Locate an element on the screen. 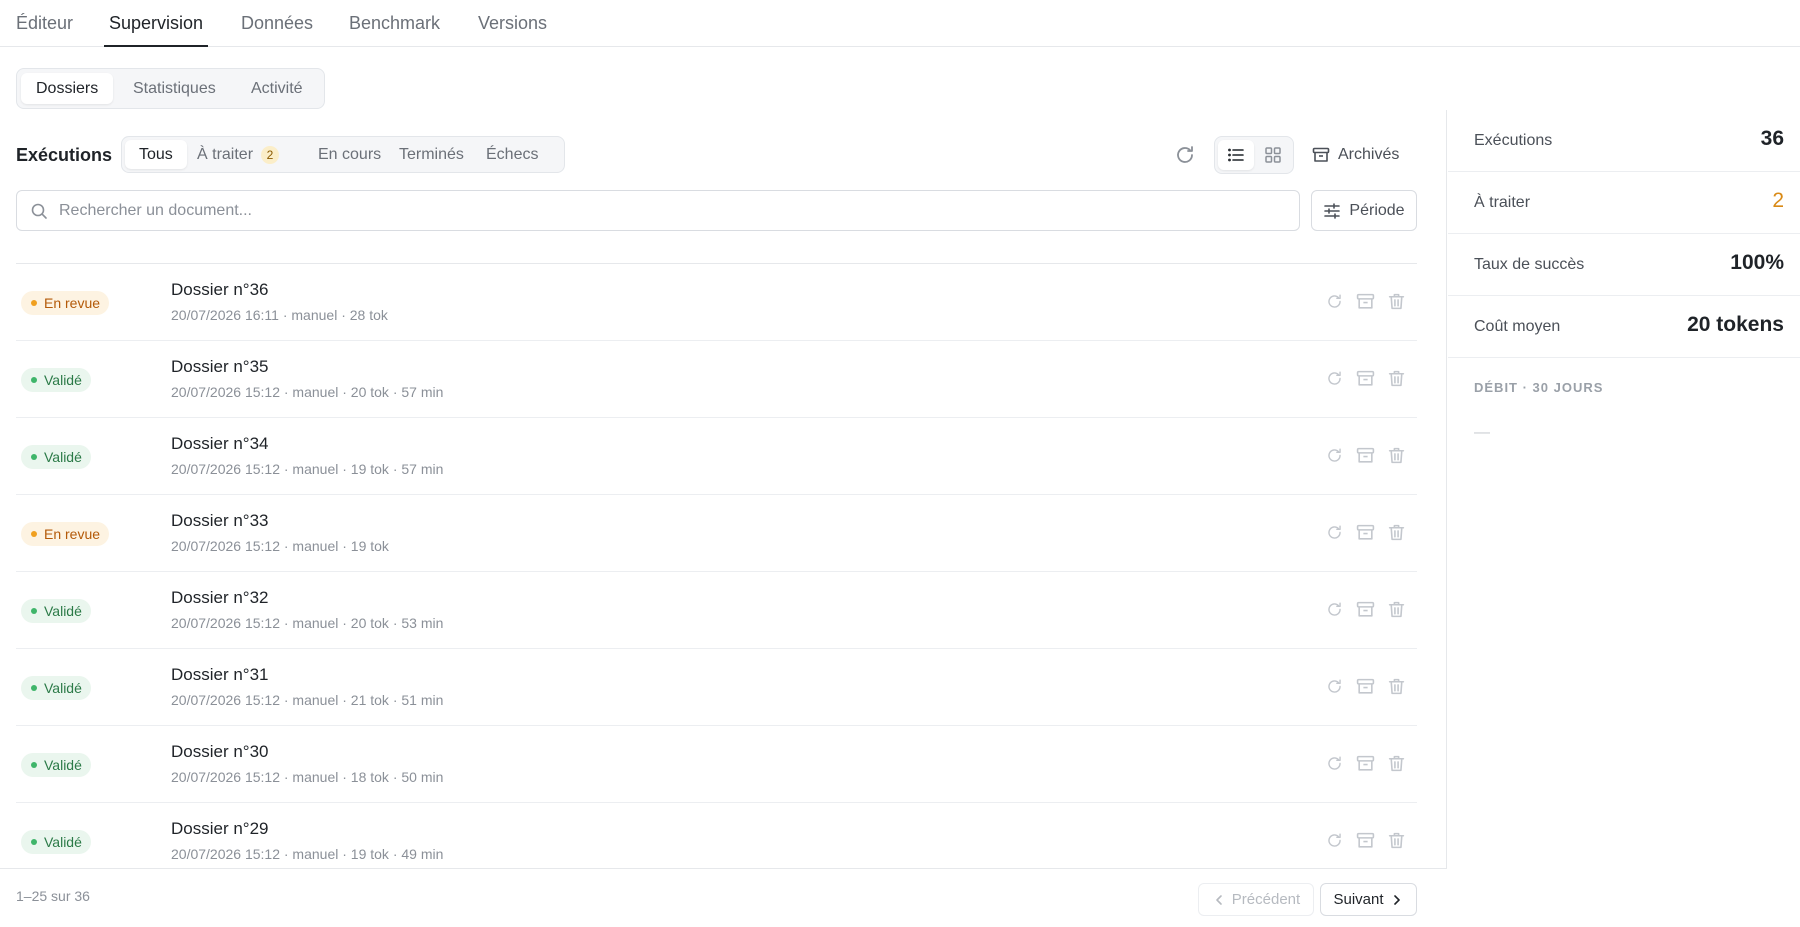  filter-termines: Terminés is located at coordinates (431, 154).